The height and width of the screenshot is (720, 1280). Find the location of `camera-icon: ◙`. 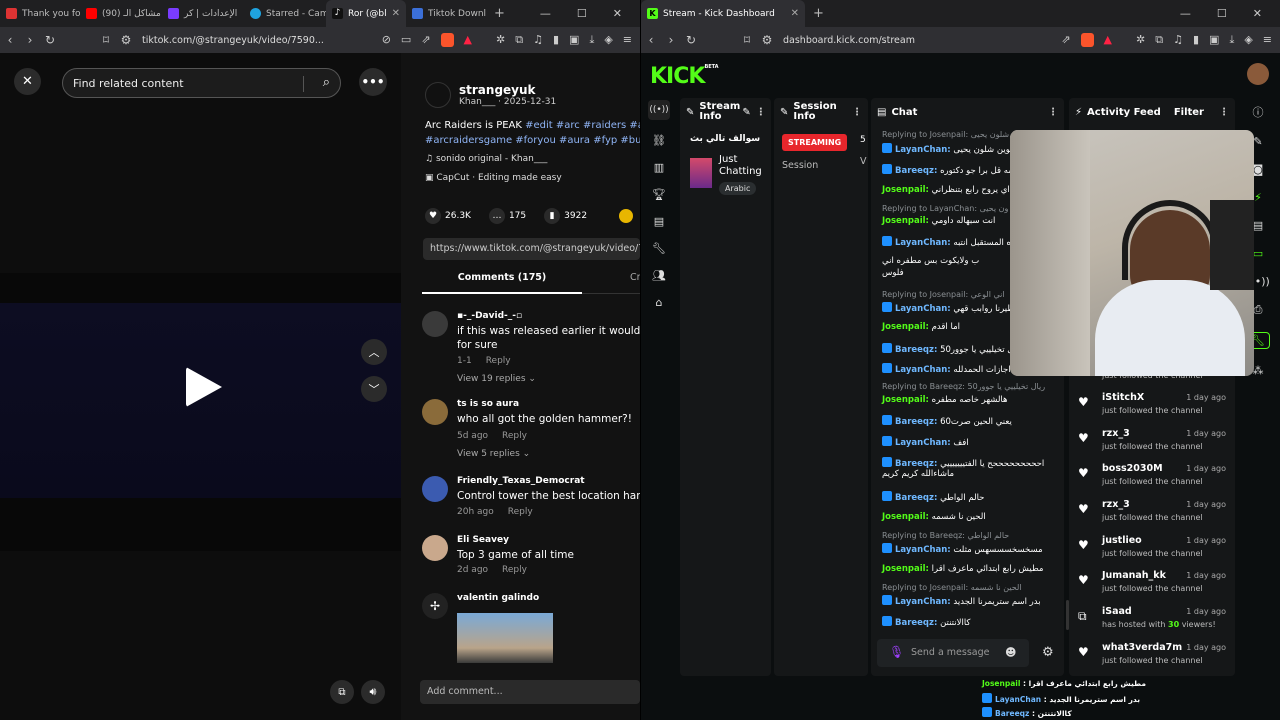

camera-icon: ◙ is located at coordinates (1258, 169).